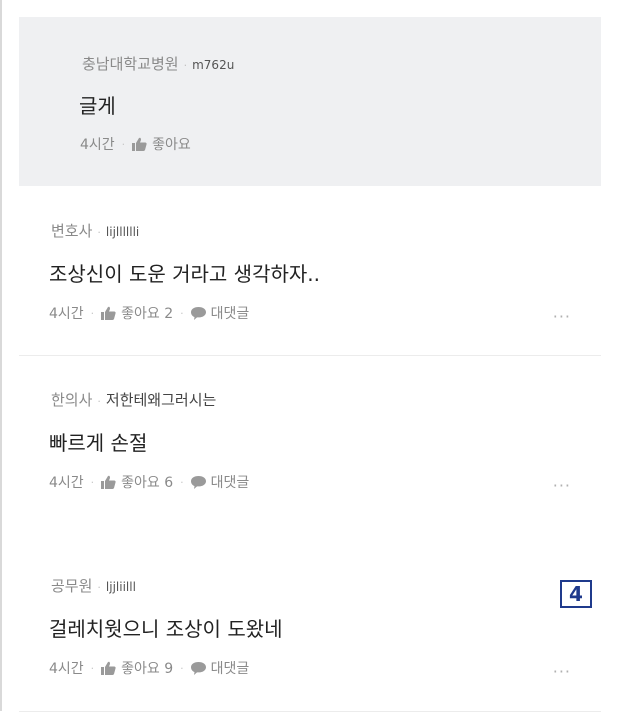 This screenshot has width=619, height=712. I want to click on left-edge-divider, so click(1, 355).